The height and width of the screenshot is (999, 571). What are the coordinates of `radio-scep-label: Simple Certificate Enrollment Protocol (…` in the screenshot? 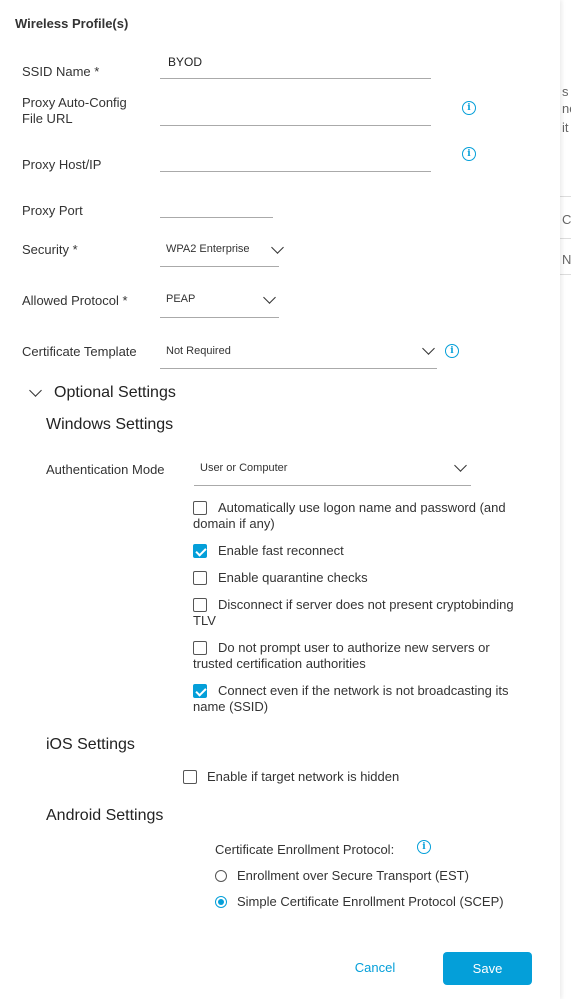 It's located at (370, 901).